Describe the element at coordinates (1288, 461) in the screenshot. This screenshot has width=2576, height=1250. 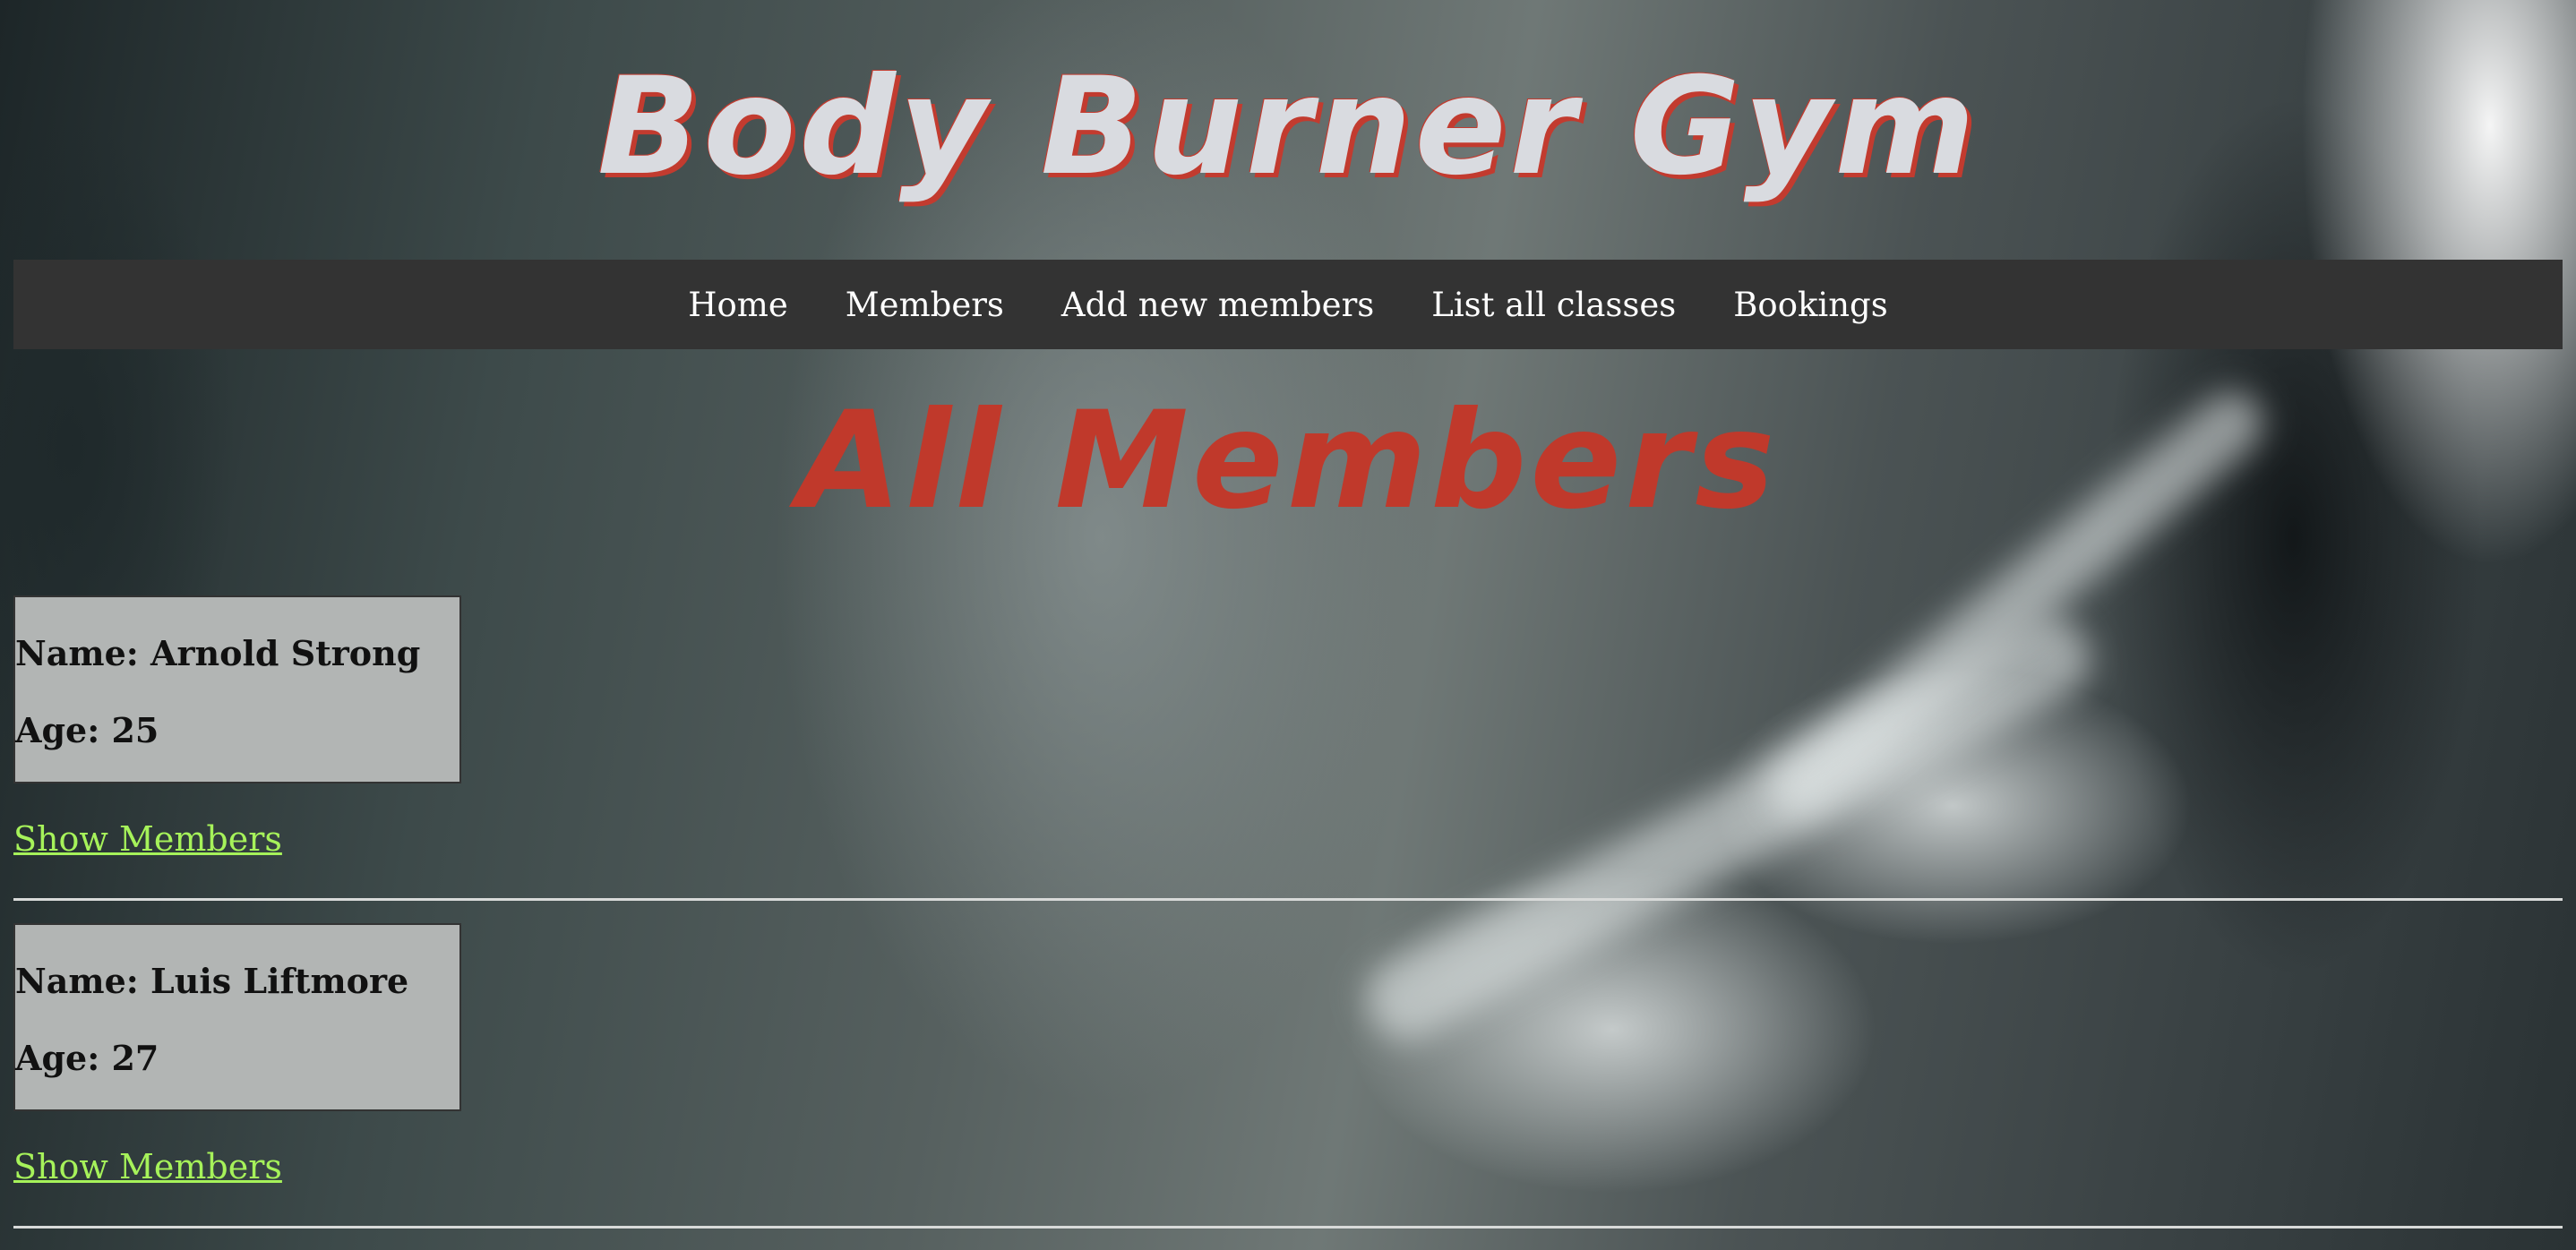
I see `page-heading: All Members` at that location.